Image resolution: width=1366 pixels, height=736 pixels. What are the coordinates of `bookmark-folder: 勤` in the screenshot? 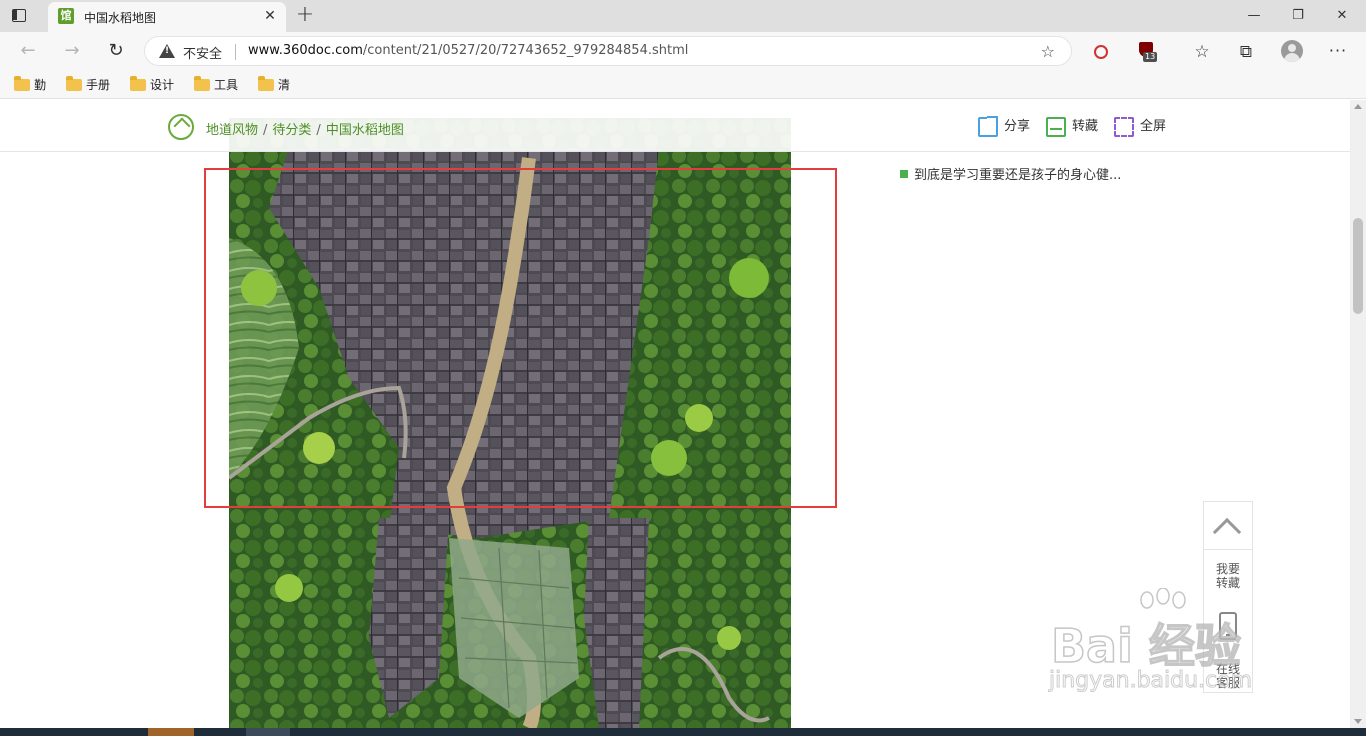 It's located at (29, 85).